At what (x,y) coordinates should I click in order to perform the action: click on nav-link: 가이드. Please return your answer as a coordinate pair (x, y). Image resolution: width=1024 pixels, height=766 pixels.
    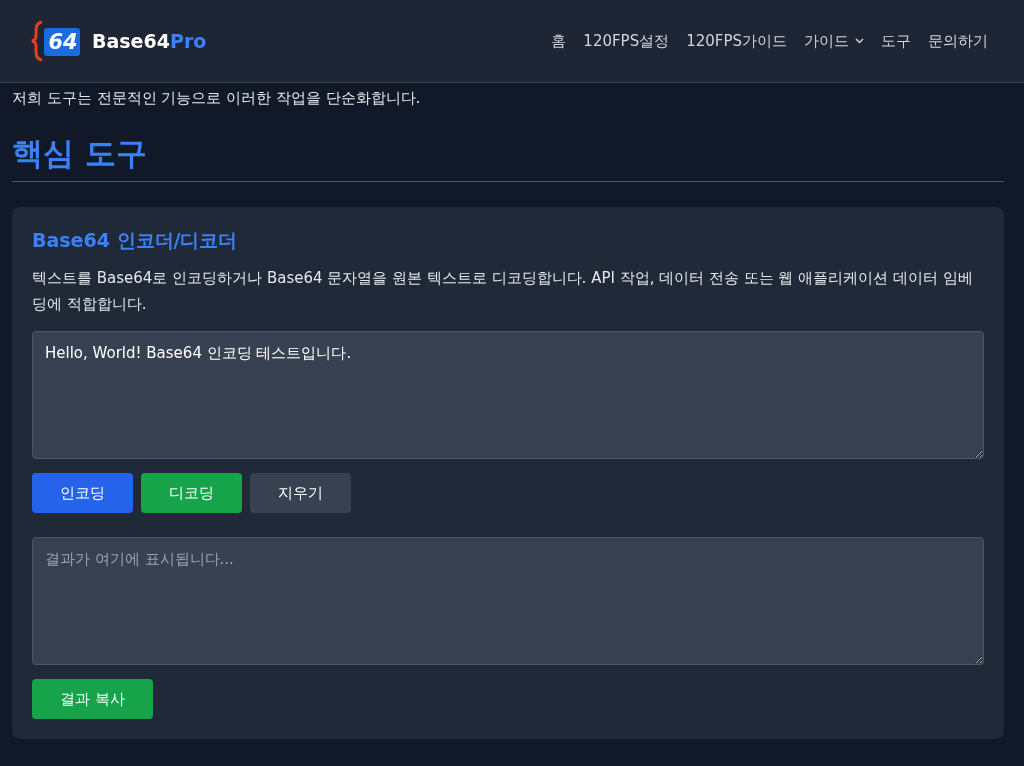
    Looking at the image, I should click on (834, 41).